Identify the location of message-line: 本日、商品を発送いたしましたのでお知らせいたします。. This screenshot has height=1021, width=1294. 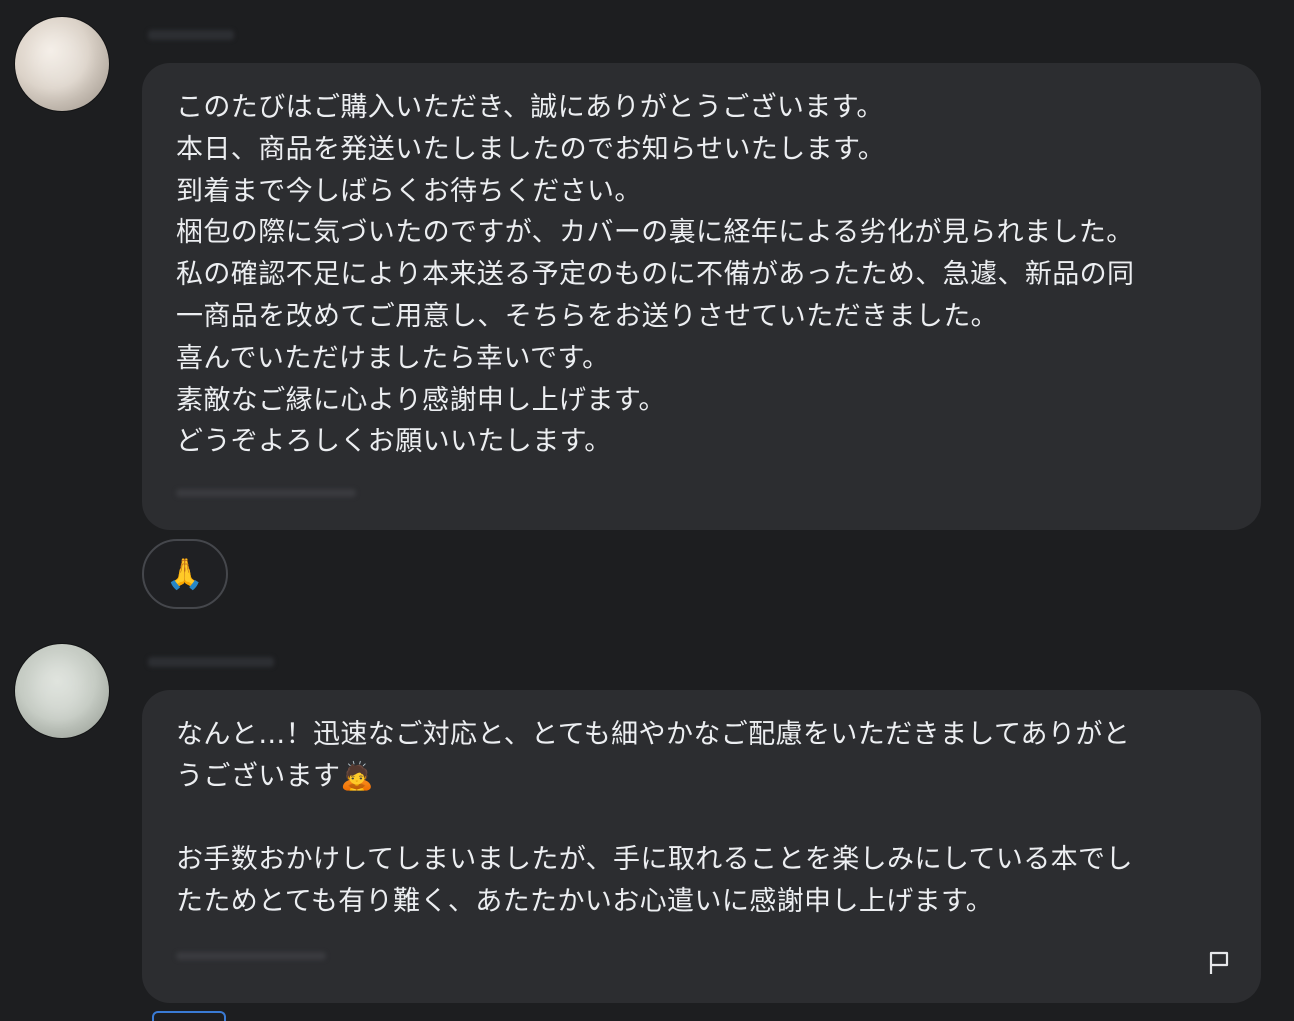
(531, 149).